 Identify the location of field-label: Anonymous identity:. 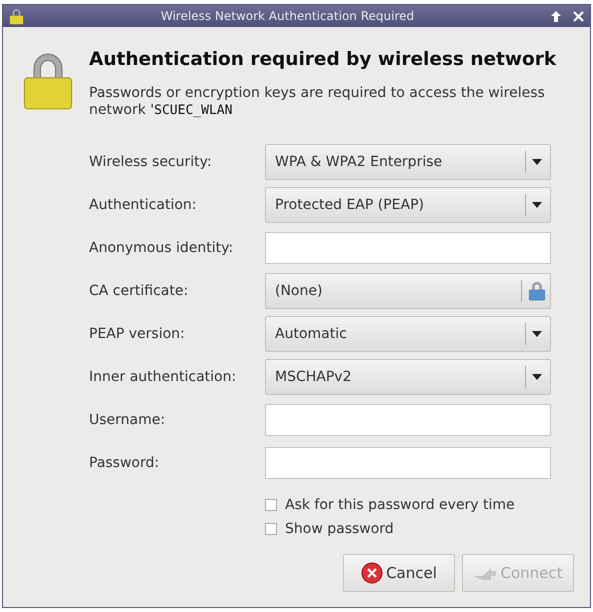
(161, 248).